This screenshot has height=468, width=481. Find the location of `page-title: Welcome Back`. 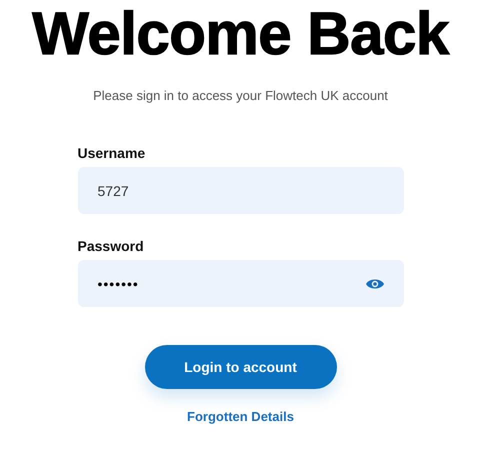

page-title: Welcome Back is located at coordinates (240, 34).